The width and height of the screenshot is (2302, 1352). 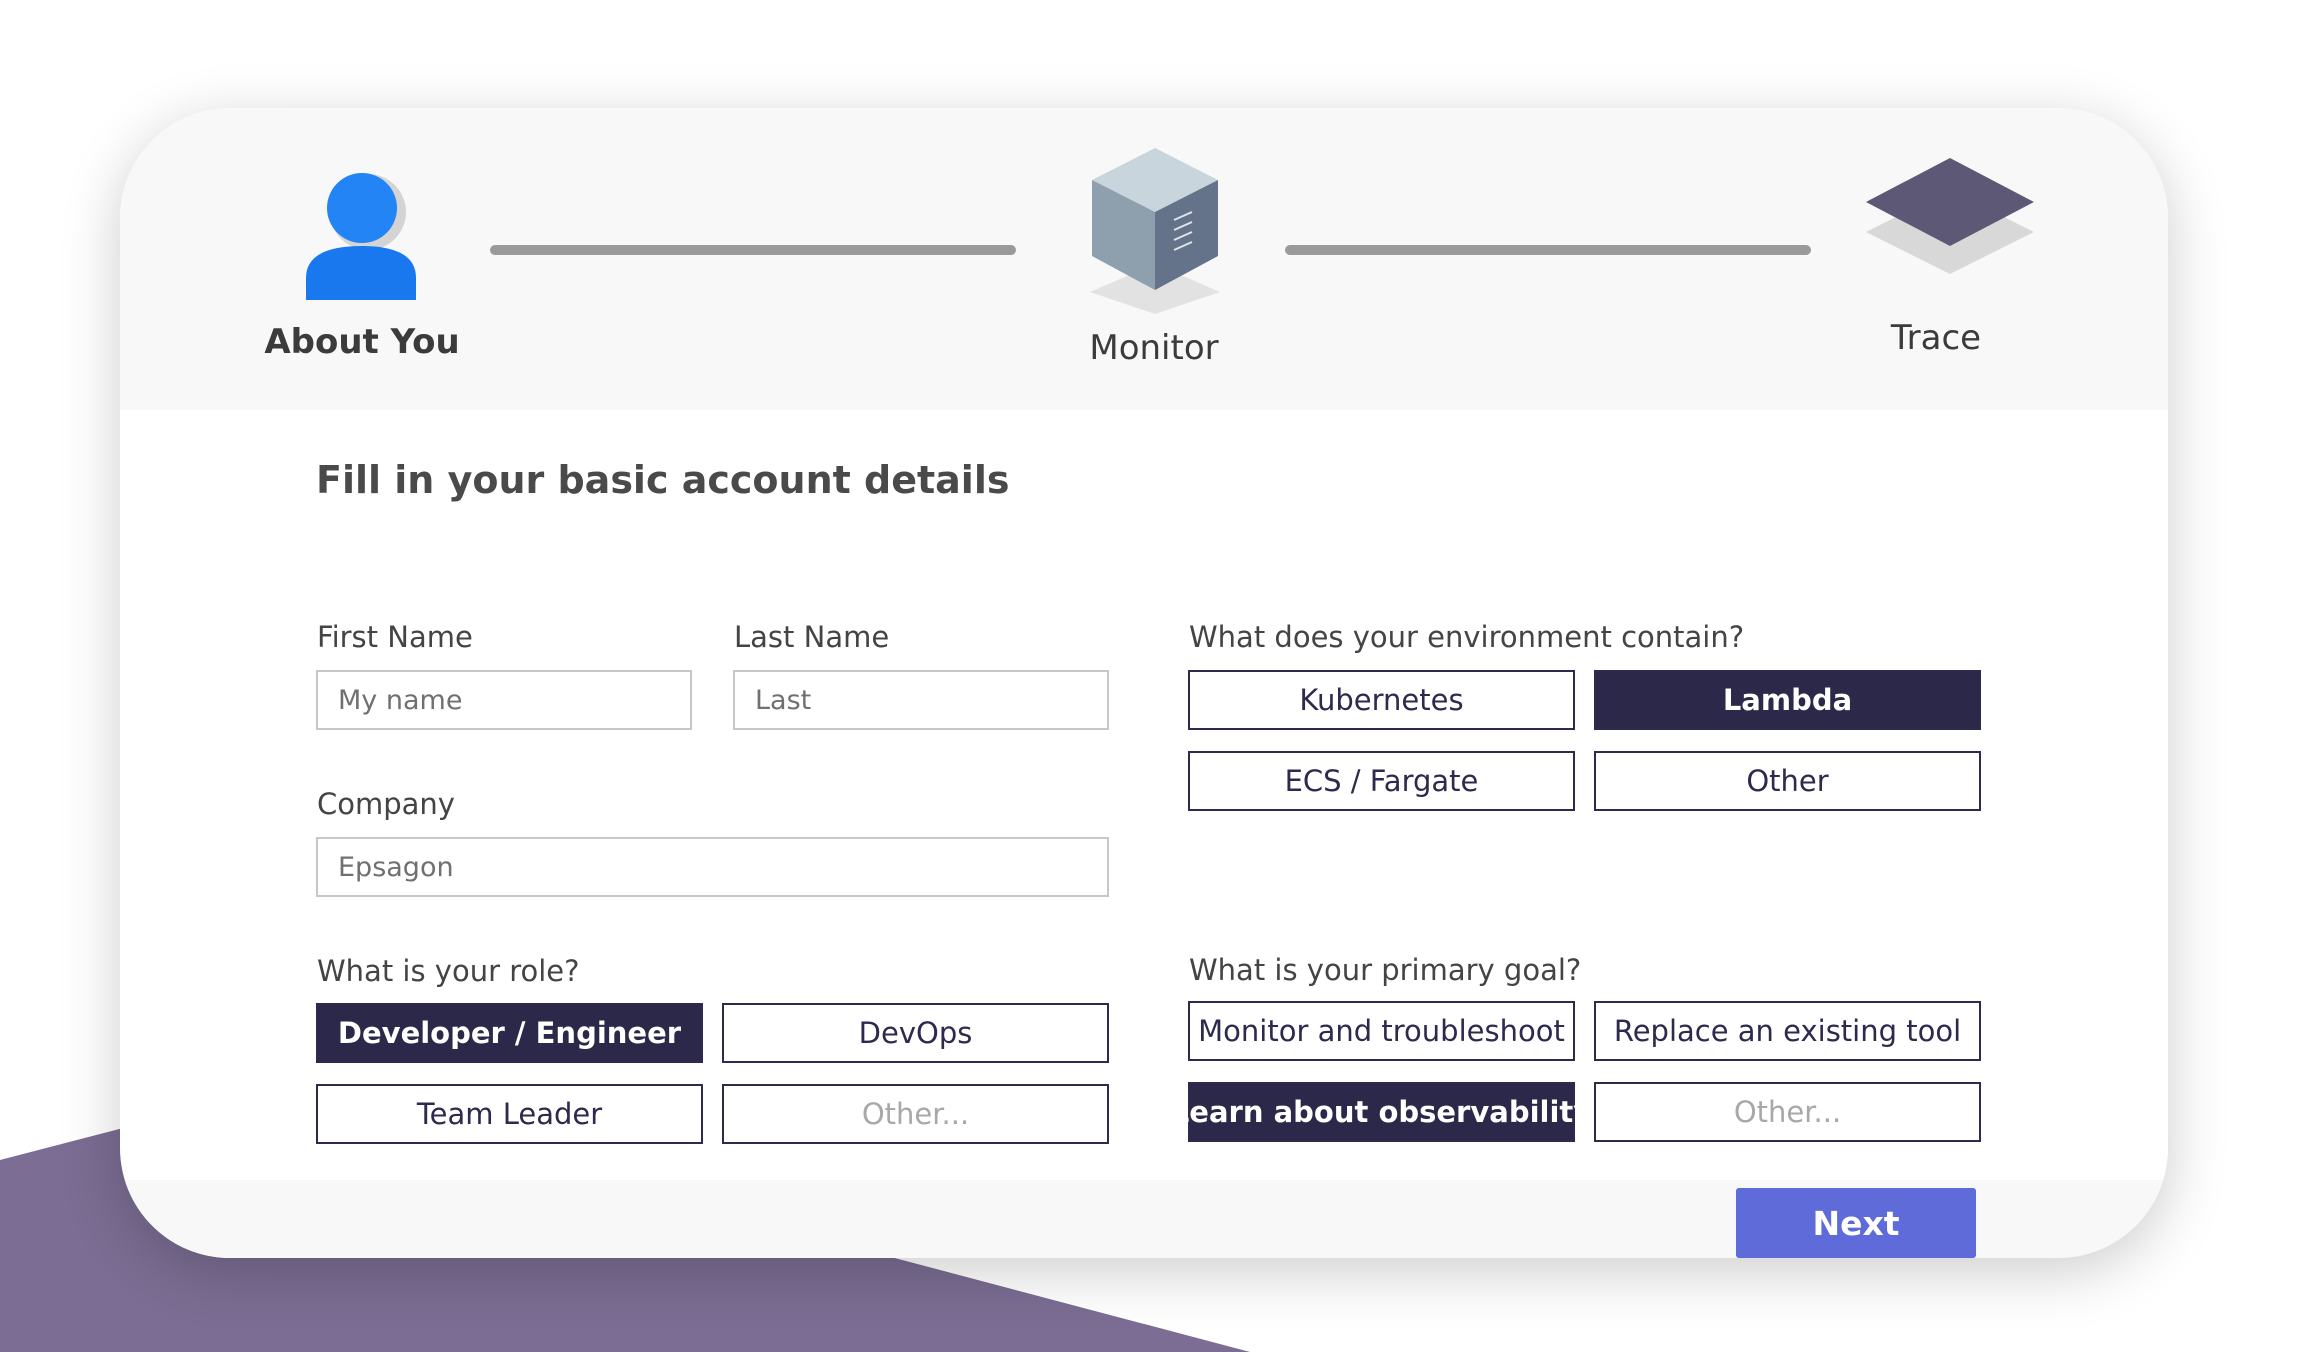 What do you see at coordinates (361, 236) in the screenshot?
I see `user-icon` at bounding box center [361, 236].